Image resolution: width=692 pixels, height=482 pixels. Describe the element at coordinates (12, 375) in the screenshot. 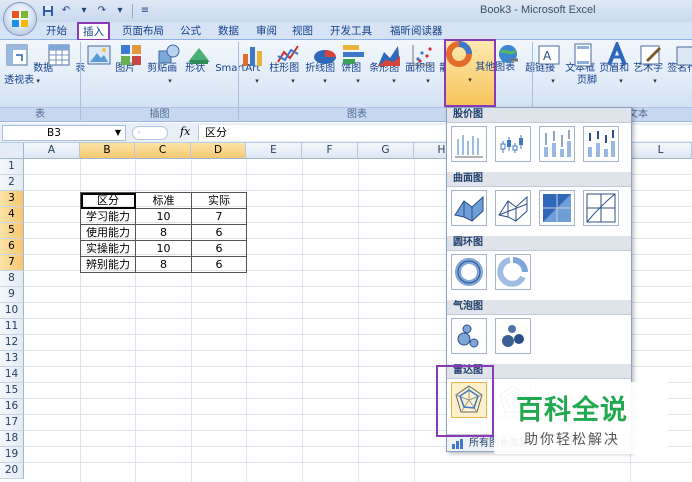

I see `row-header-14: 14` at that location.